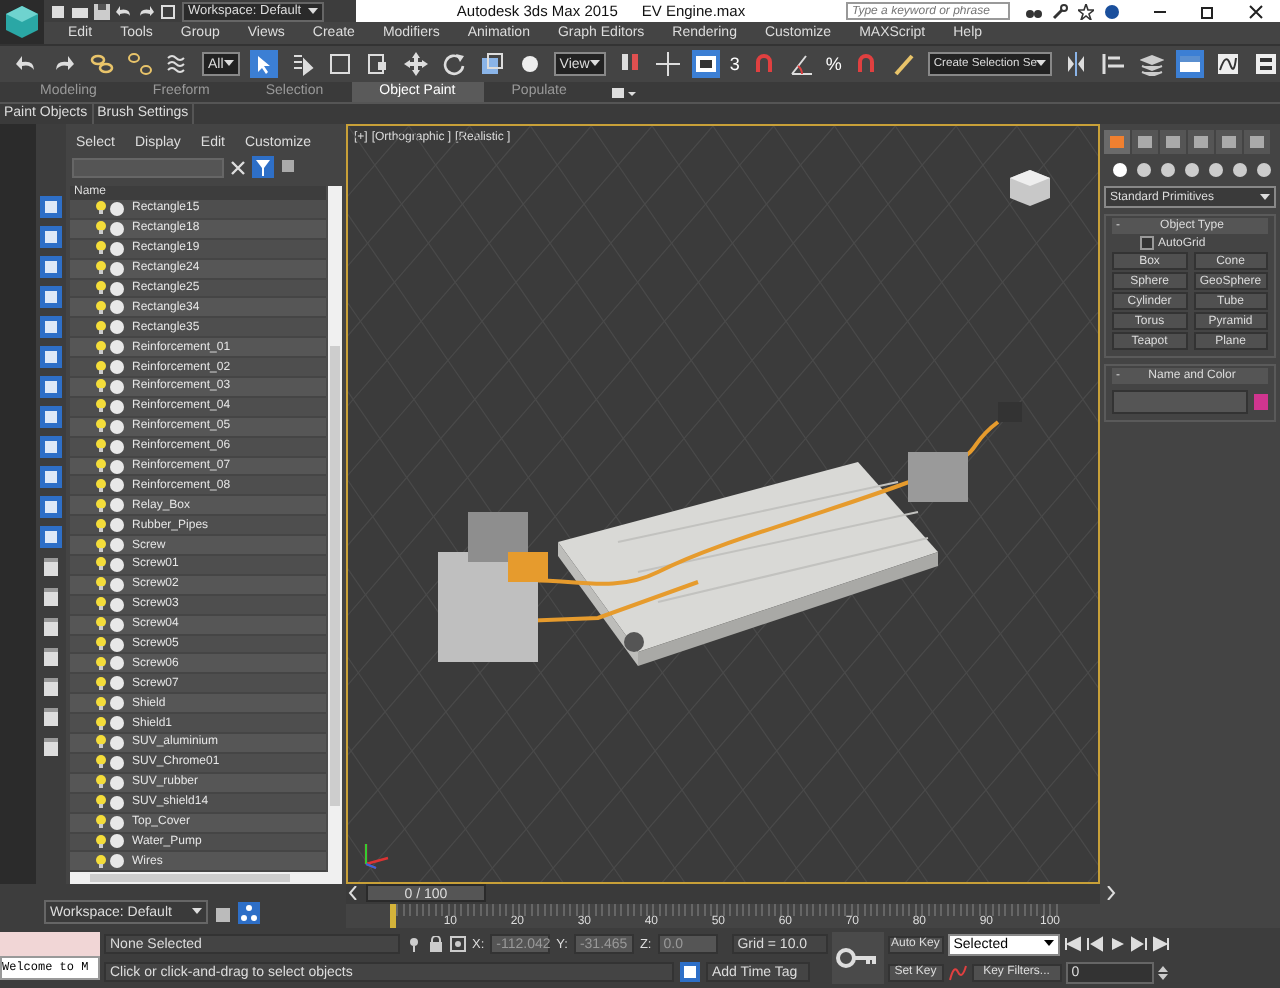 Image resolution: width=1280 pixels, height=988 pixels. I want to click on geometry-icon, so click(1120, 170).